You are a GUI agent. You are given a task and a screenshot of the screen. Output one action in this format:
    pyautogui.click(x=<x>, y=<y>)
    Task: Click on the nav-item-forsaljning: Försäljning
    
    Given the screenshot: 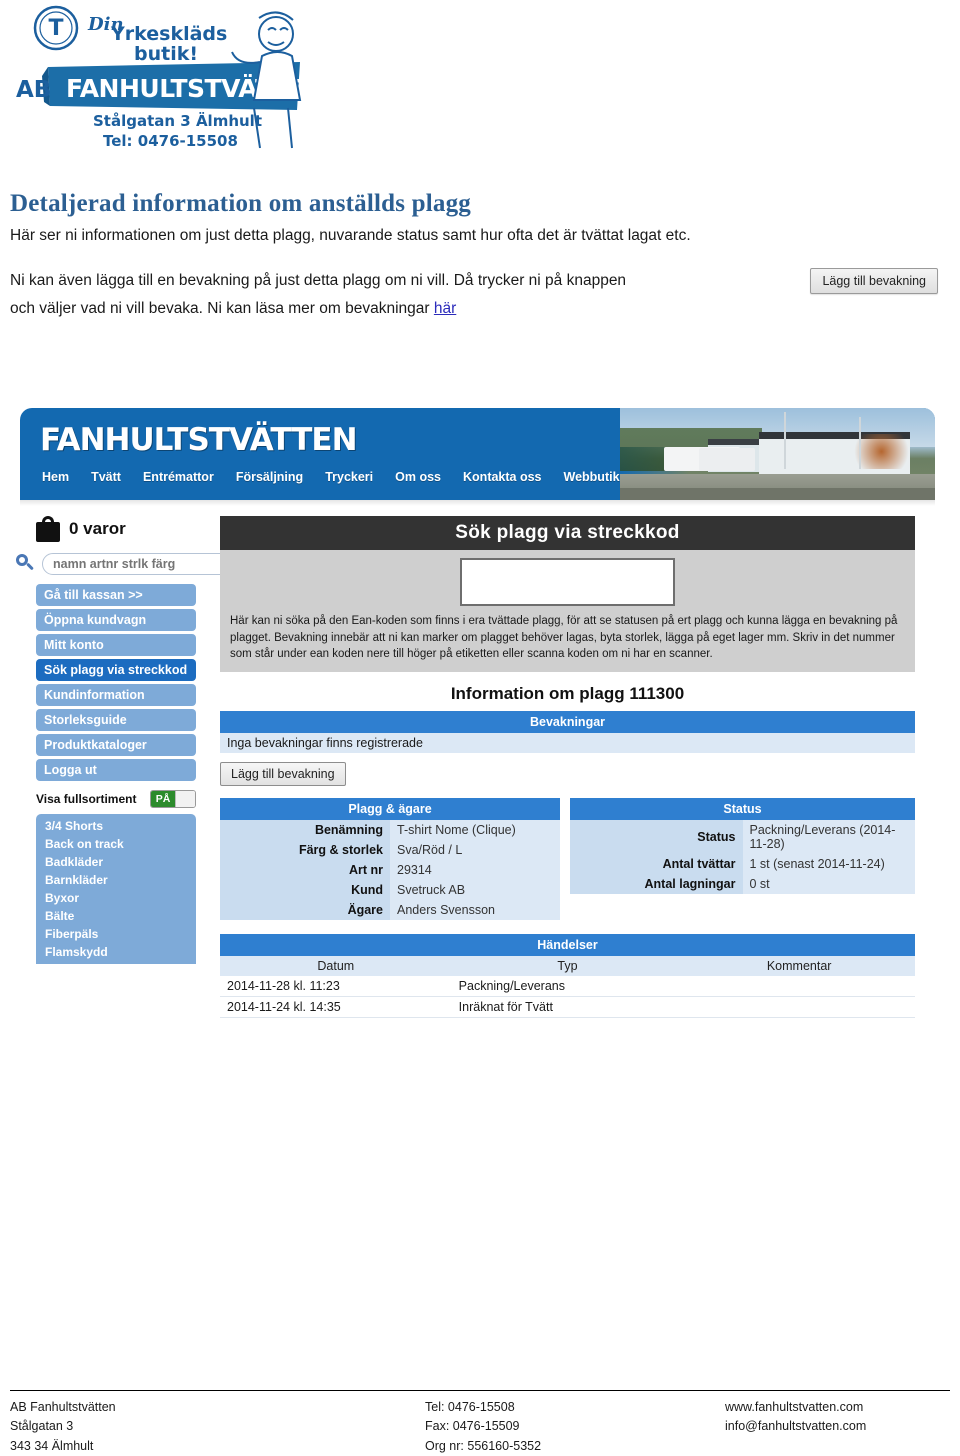 What is the action you would take?
    pyautogui.click(x=269, y=477)
    